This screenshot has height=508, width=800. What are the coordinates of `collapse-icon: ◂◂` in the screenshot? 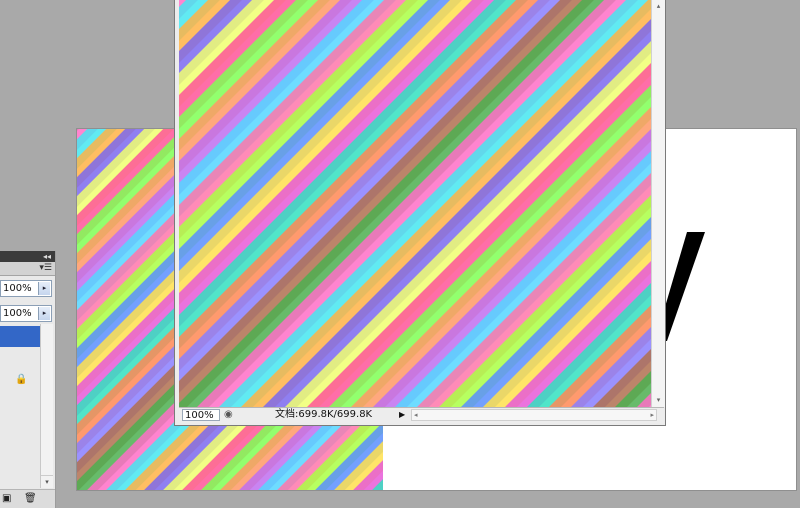 It's located at (47, 256).